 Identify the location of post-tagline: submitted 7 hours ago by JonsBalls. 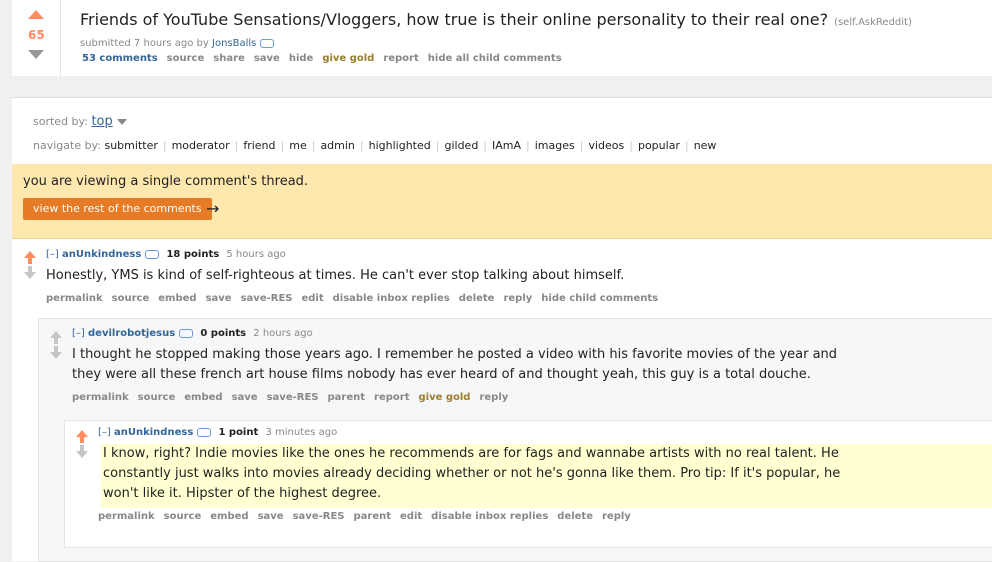
(177, 43).